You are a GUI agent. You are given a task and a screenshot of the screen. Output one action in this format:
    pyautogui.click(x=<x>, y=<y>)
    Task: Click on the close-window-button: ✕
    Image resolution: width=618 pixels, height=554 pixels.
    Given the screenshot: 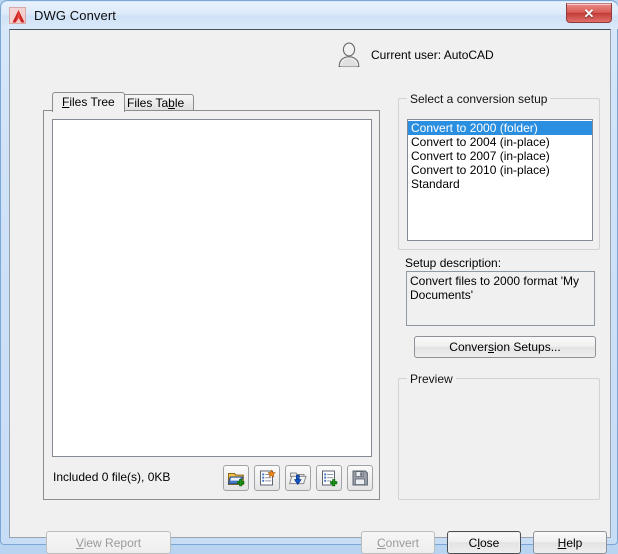 What is the action you would take?
    pyautogui.click(x=589, y=13)
    